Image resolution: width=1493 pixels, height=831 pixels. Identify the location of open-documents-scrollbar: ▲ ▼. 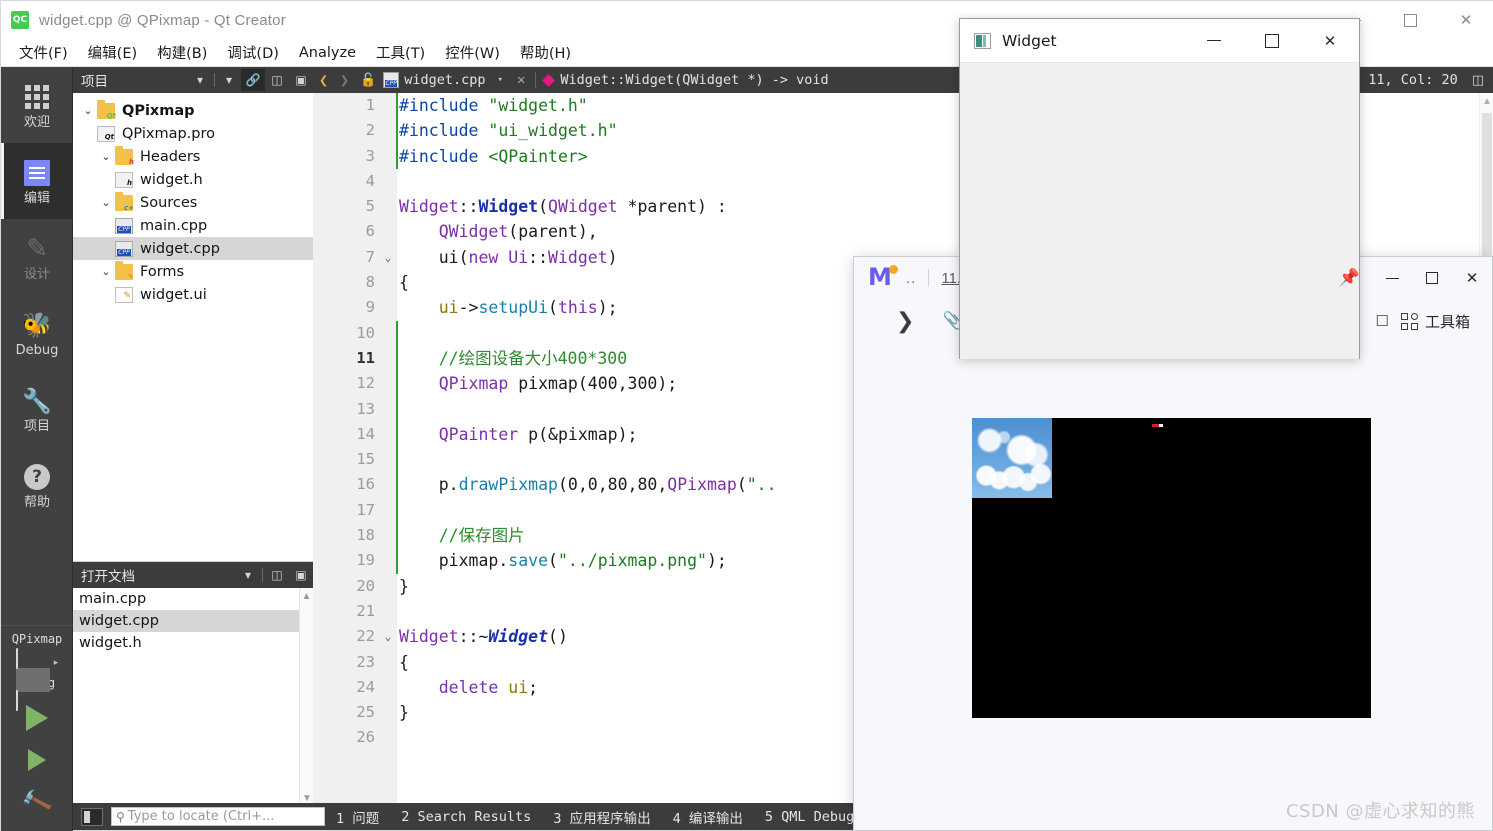
(306, 697).